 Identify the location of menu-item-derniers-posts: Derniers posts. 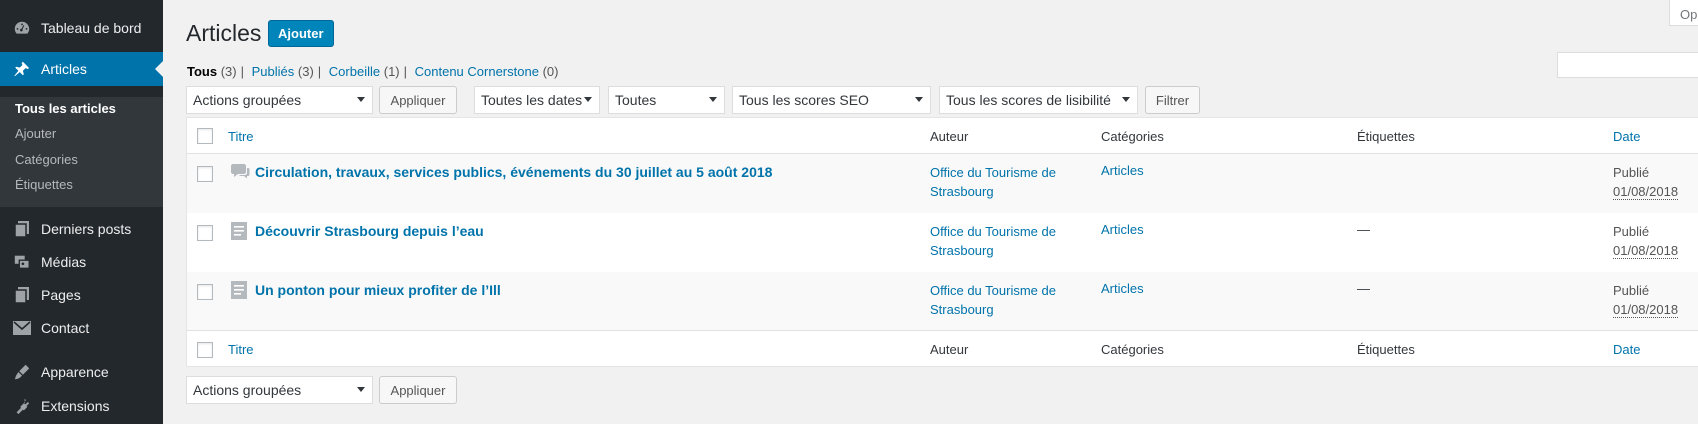
(81, 229).